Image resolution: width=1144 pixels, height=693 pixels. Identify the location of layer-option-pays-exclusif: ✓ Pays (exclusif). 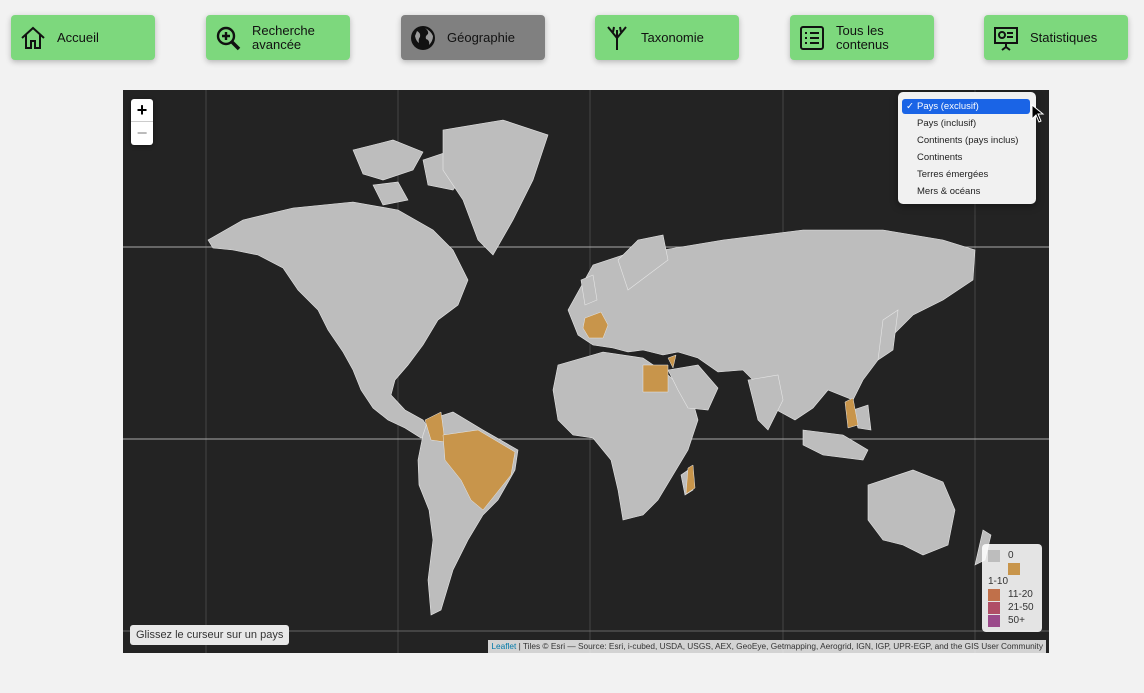
(966, 106).